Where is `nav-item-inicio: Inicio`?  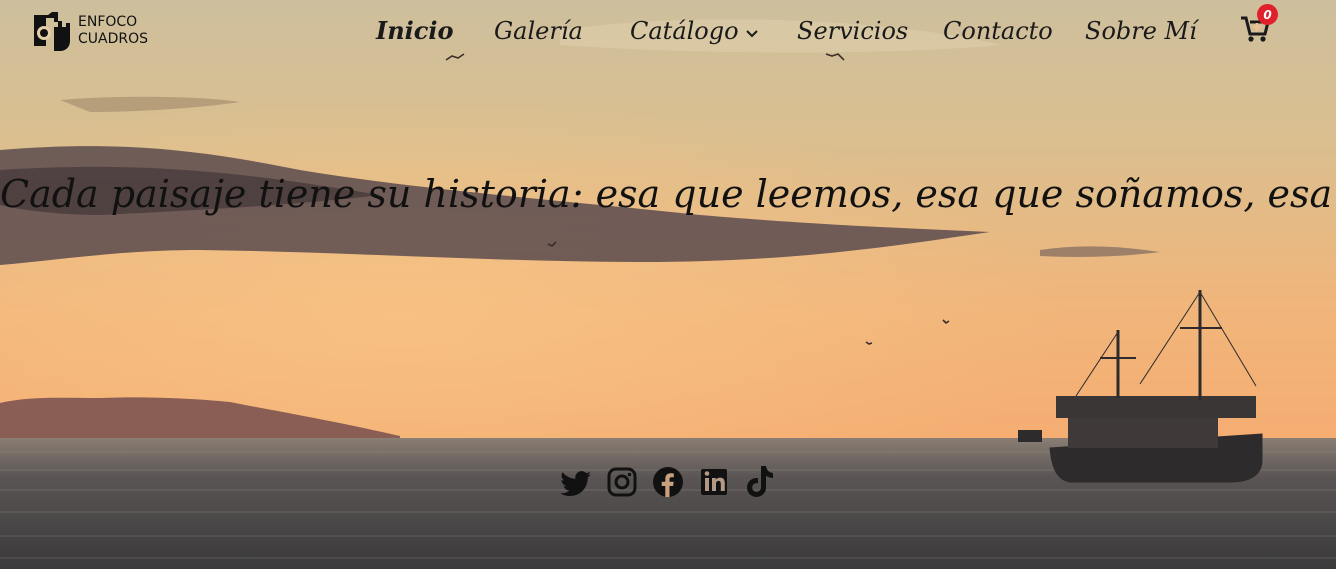
nav-item-inicio: Inicio is located at coordinates (415, 31).